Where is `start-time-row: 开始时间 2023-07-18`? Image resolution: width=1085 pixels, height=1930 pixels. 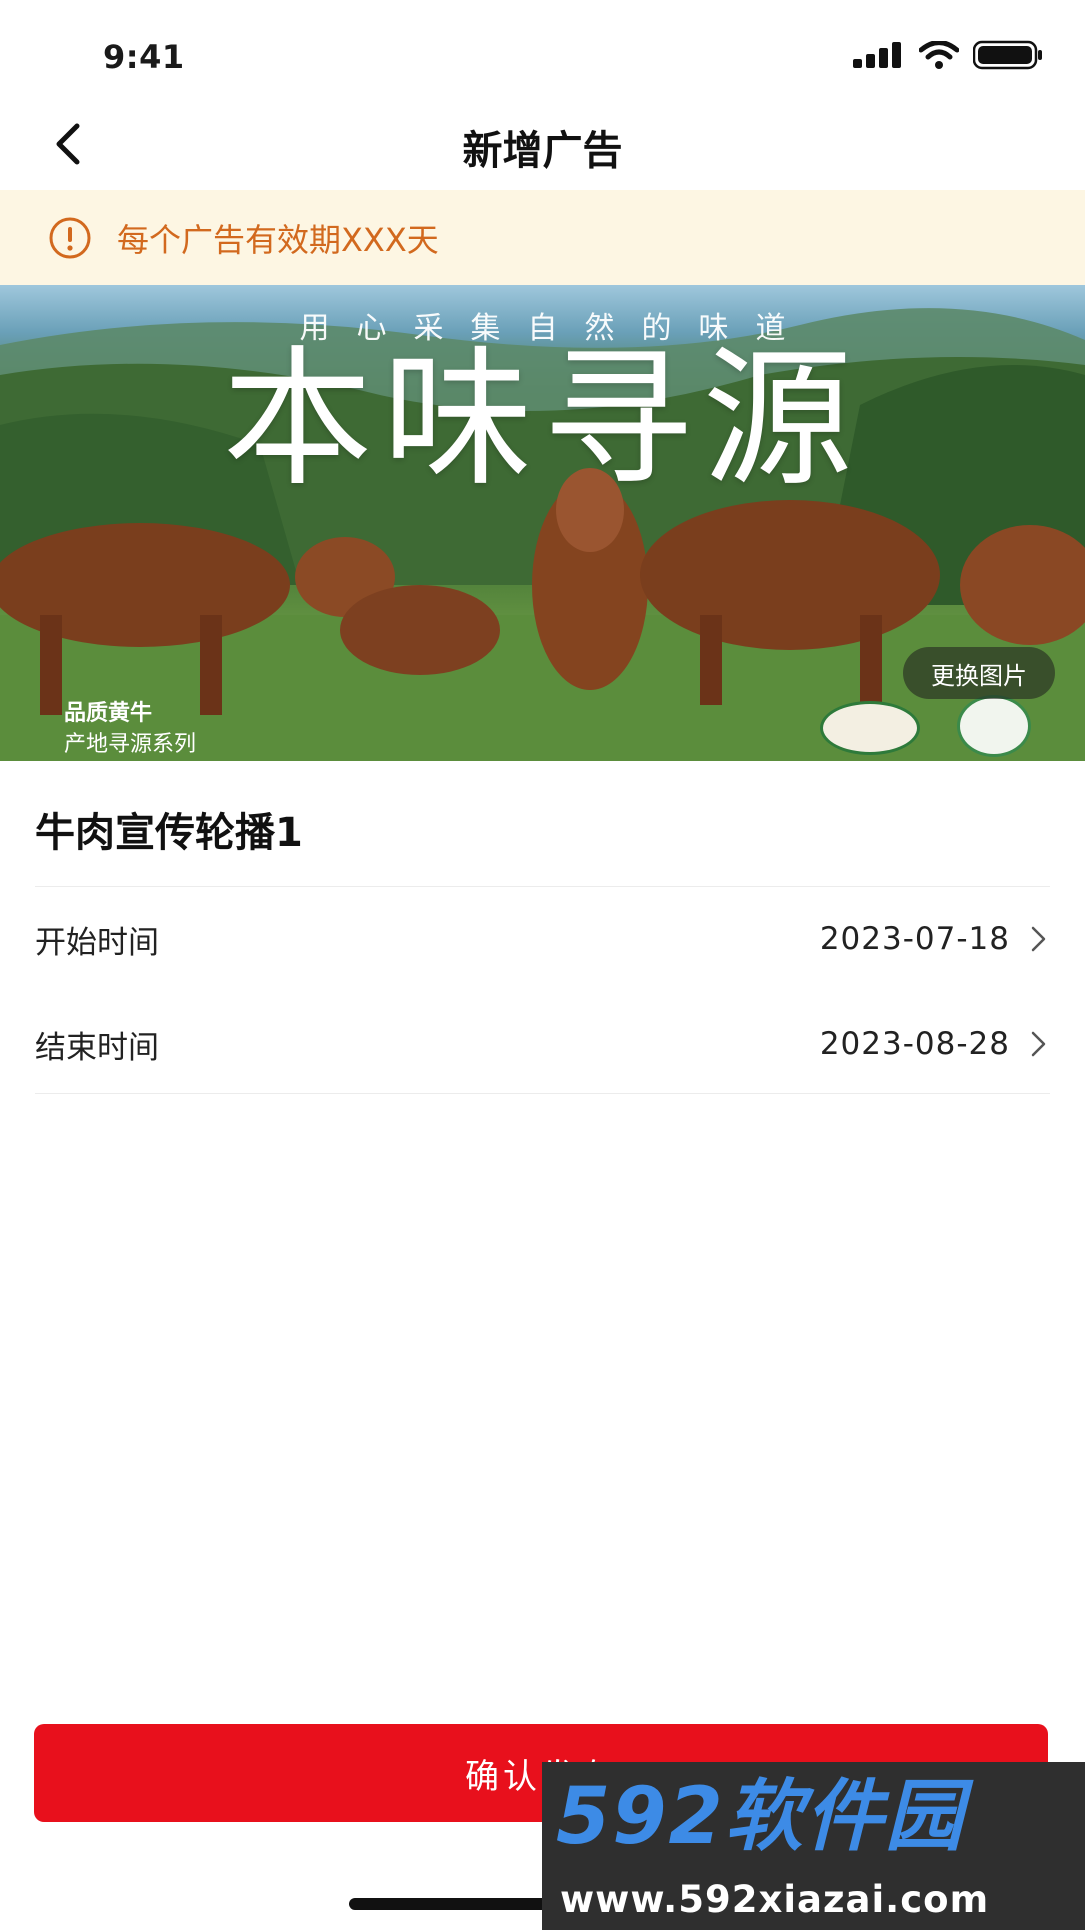
start-time-row: 开始时间 2023-07-18 is located at coordinates (542, 939).